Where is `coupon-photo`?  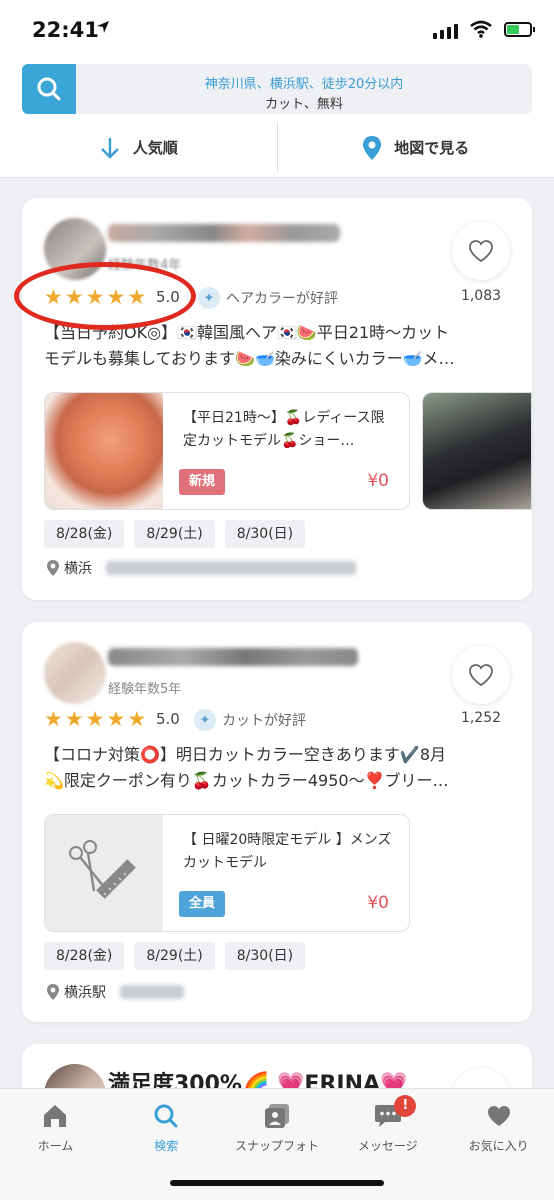 coupon-photo is located at coordinates (104, 451).